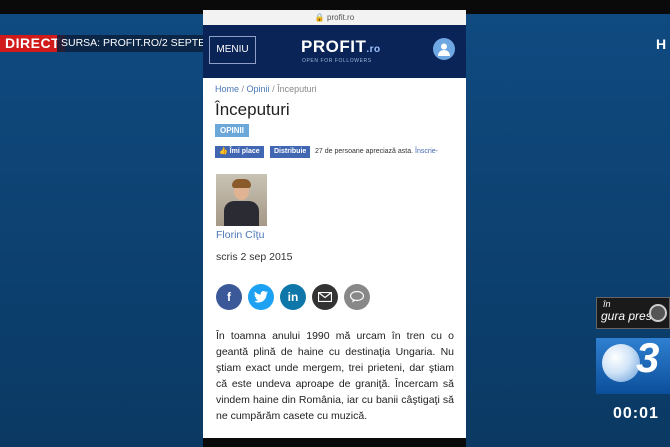  I want to click on site-tagline: OPEN FOR FOLLOWERS, so click(337, 61).